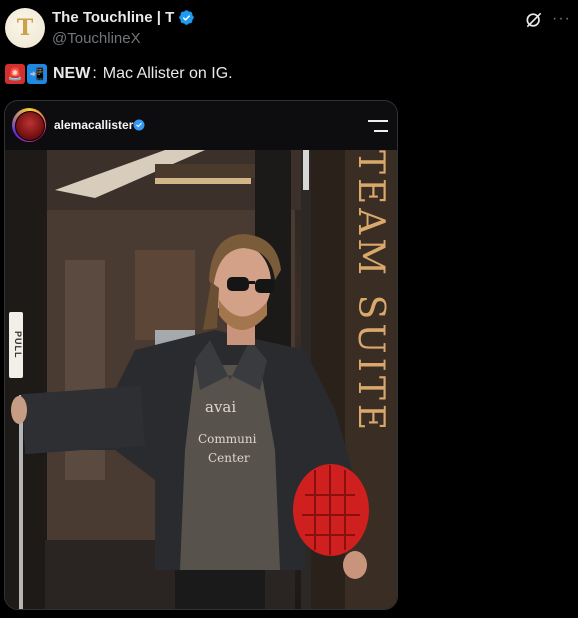  I want to click on shirt-text-line-3: Center, so click(229, 458).